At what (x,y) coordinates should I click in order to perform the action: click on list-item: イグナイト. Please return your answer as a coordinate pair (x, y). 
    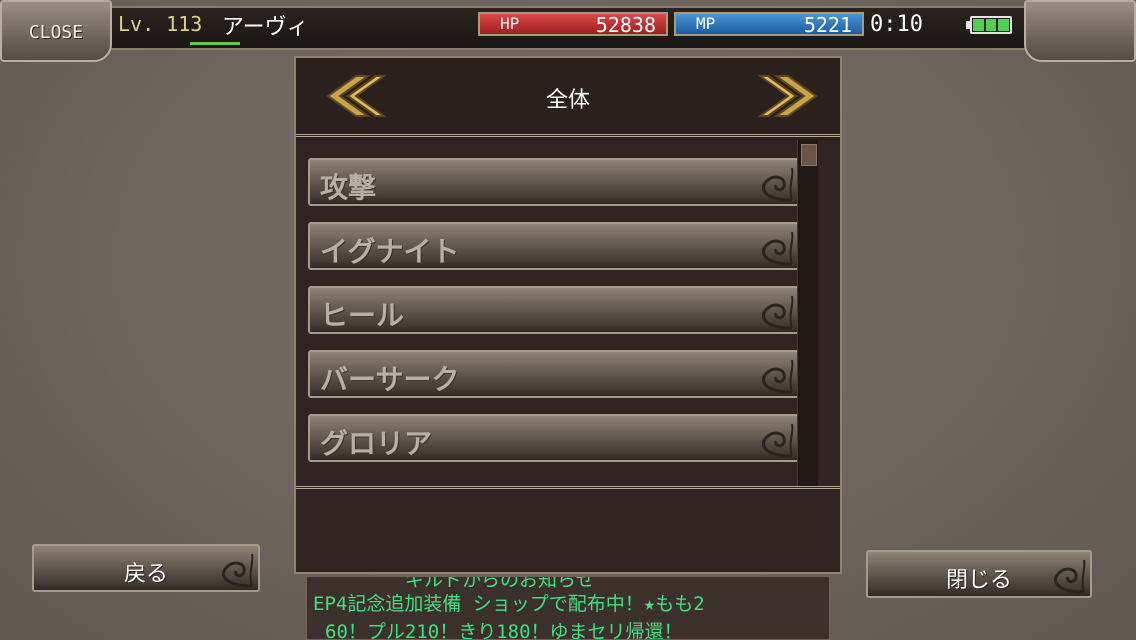
    Looking at the image, I should click on (554, 246).